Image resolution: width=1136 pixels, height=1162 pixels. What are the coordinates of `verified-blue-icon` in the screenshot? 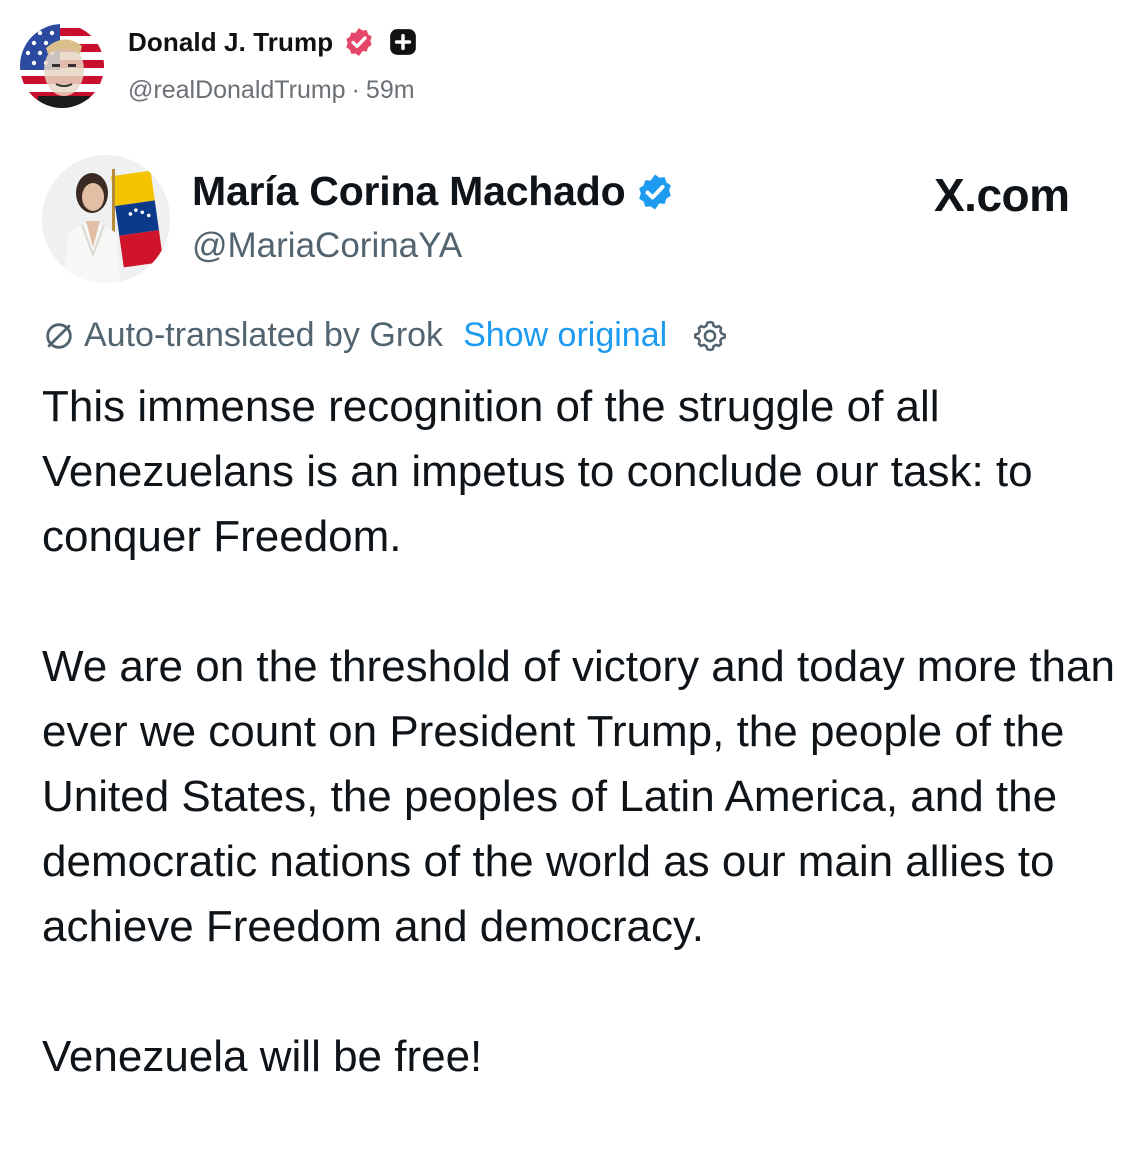 It's located at (655, 192).